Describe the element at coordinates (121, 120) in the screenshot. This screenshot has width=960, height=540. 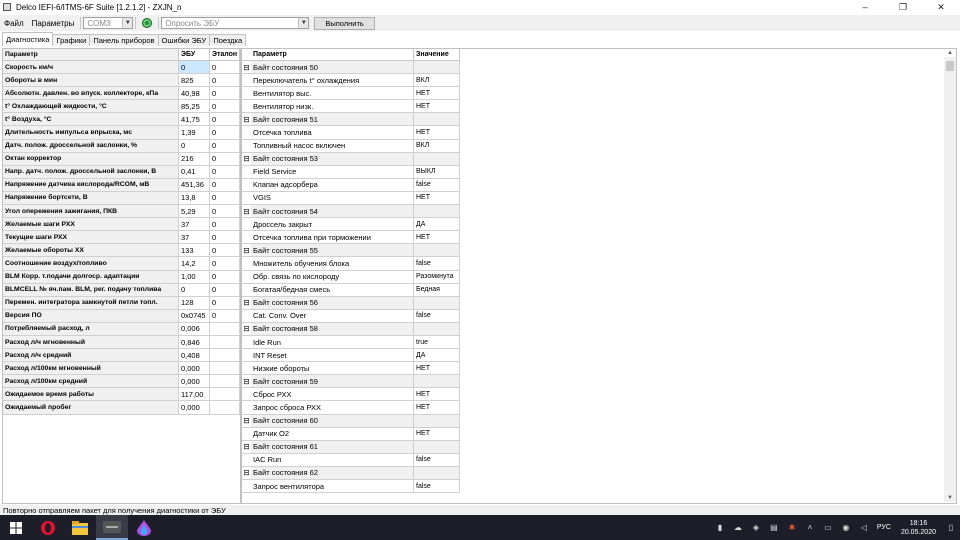
I see `table-row: t° Воздуха, °C 41,75 0` at that location.